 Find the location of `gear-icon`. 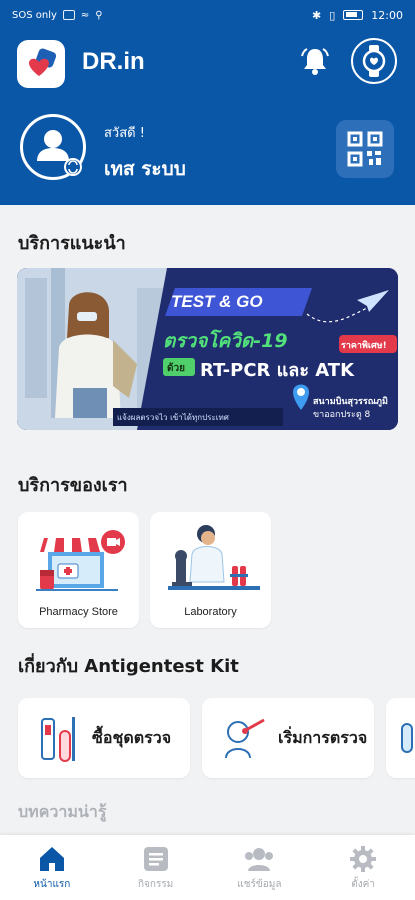

gear-icon is located at coordinates (363, 859).